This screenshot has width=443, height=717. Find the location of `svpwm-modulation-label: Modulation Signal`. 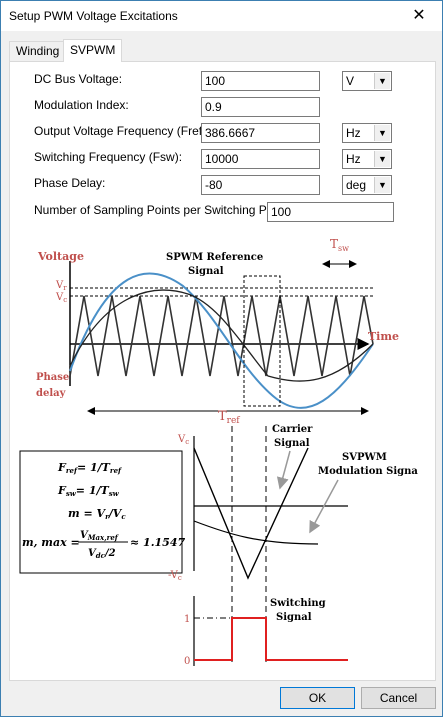

svpwm-modulation-label: Modulation Signal is located at coordinates (368, 471).